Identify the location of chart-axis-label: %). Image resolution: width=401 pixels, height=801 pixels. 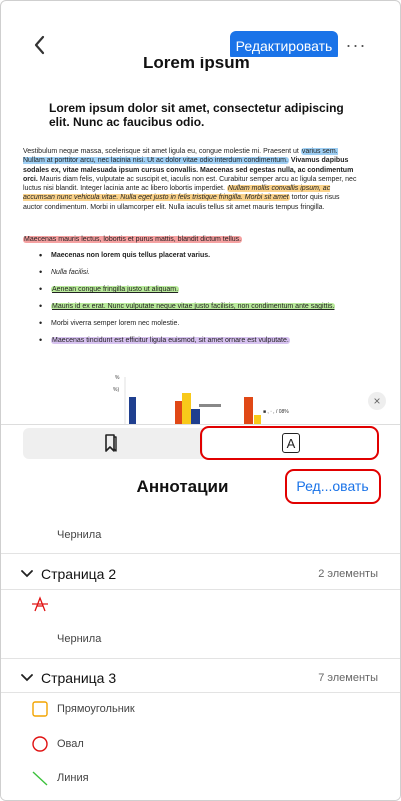
(116, 390).